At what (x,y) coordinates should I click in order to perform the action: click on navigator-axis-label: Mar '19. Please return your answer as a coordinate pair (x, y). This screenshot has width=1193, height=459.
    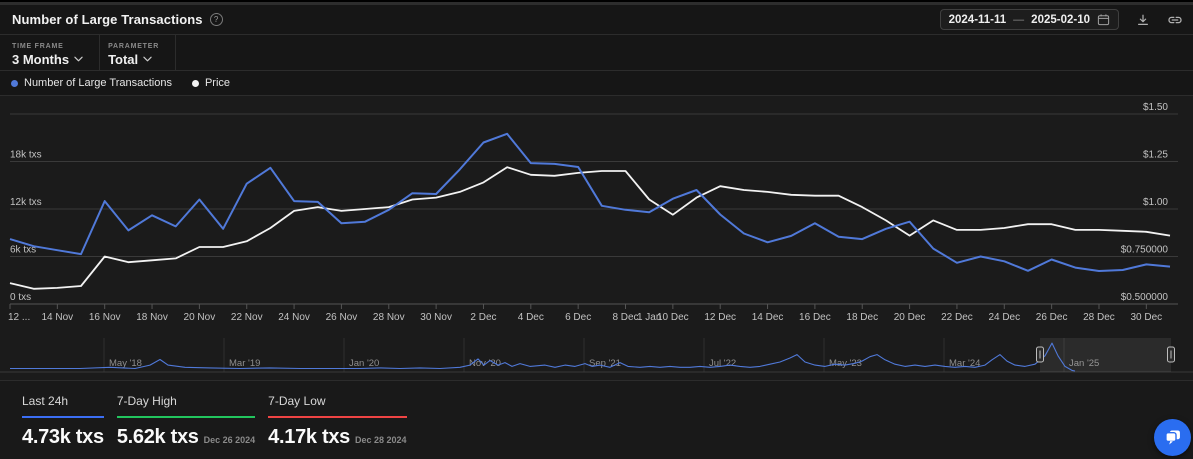
    Looking at the image, I should click on (244, 363).